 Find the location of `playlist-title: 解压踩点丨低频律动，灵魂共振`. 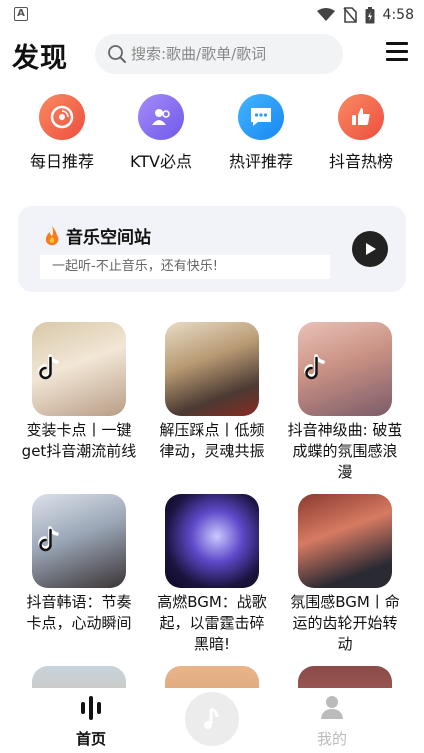

playlist-title: 解压踩点丨低频律动，灵魂共振 is located at coordinates (212, 440).